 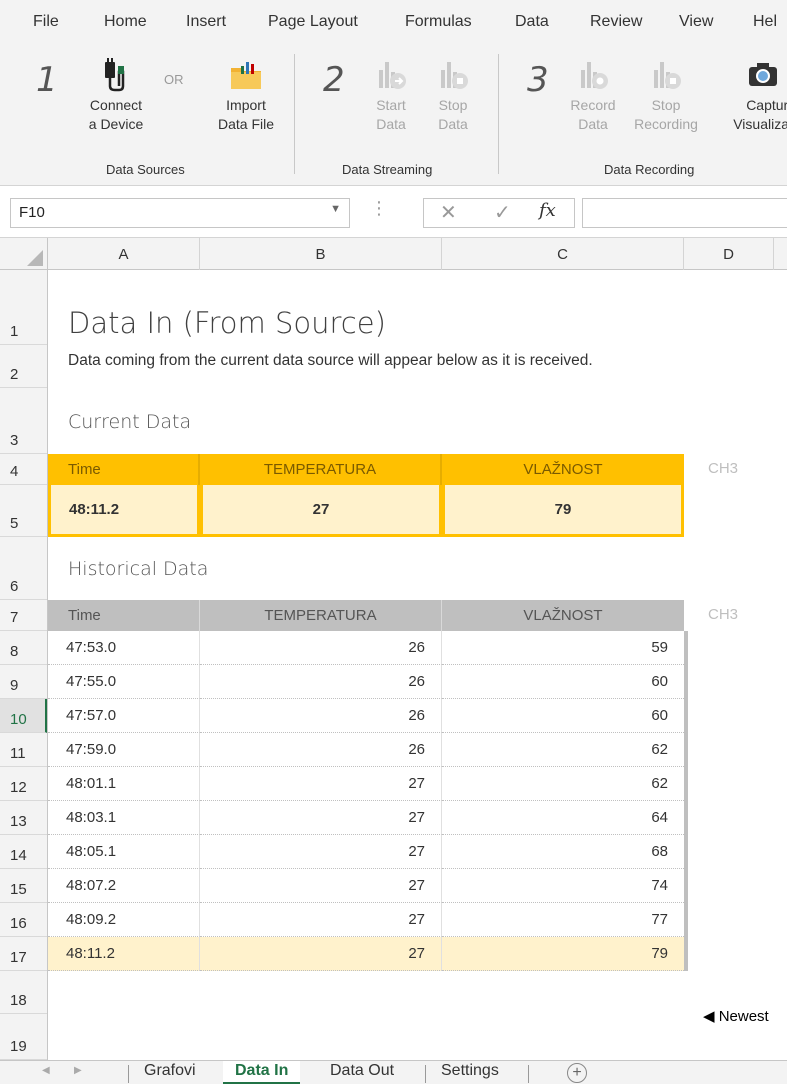 What do you see at coordinates (124, 254) in the screenshot?
I see `column-header-a: A` at bounding box center [124, 254].